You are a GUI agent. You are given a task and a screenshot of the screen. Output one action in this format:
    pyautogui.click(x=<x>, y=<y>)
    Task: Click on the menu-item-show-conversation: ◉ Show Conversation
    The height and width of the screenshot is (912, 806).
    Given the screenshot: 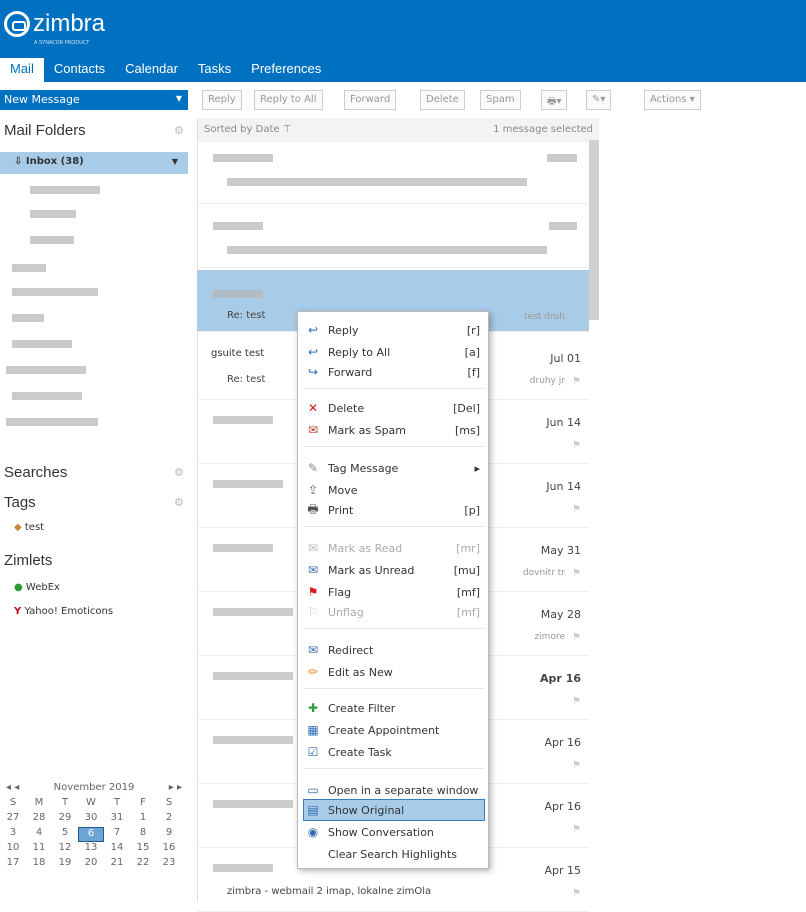 What is the action you would take?
    pyautogui.click(x=394, y=832)
    